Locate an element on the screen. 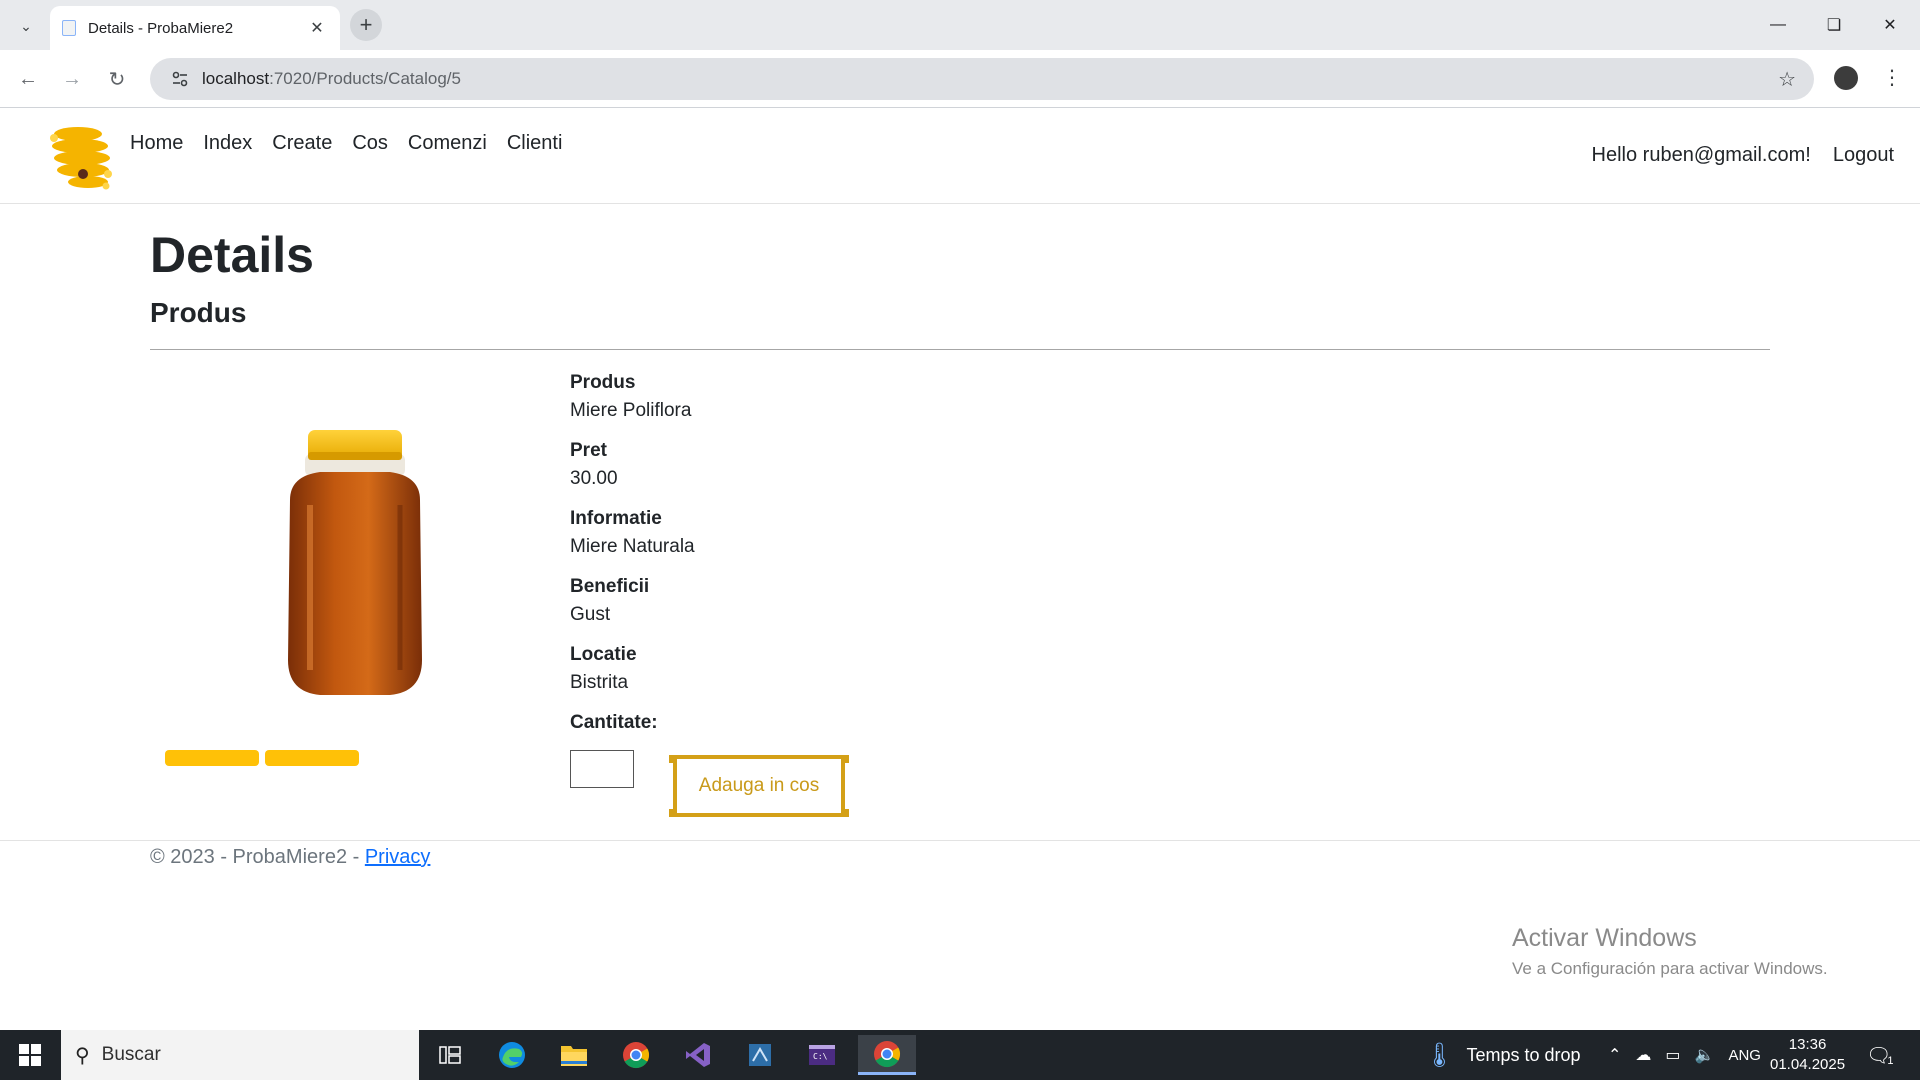 The image size is (1920, 1080). profile-avatar is located at coordinates (1846, 78).